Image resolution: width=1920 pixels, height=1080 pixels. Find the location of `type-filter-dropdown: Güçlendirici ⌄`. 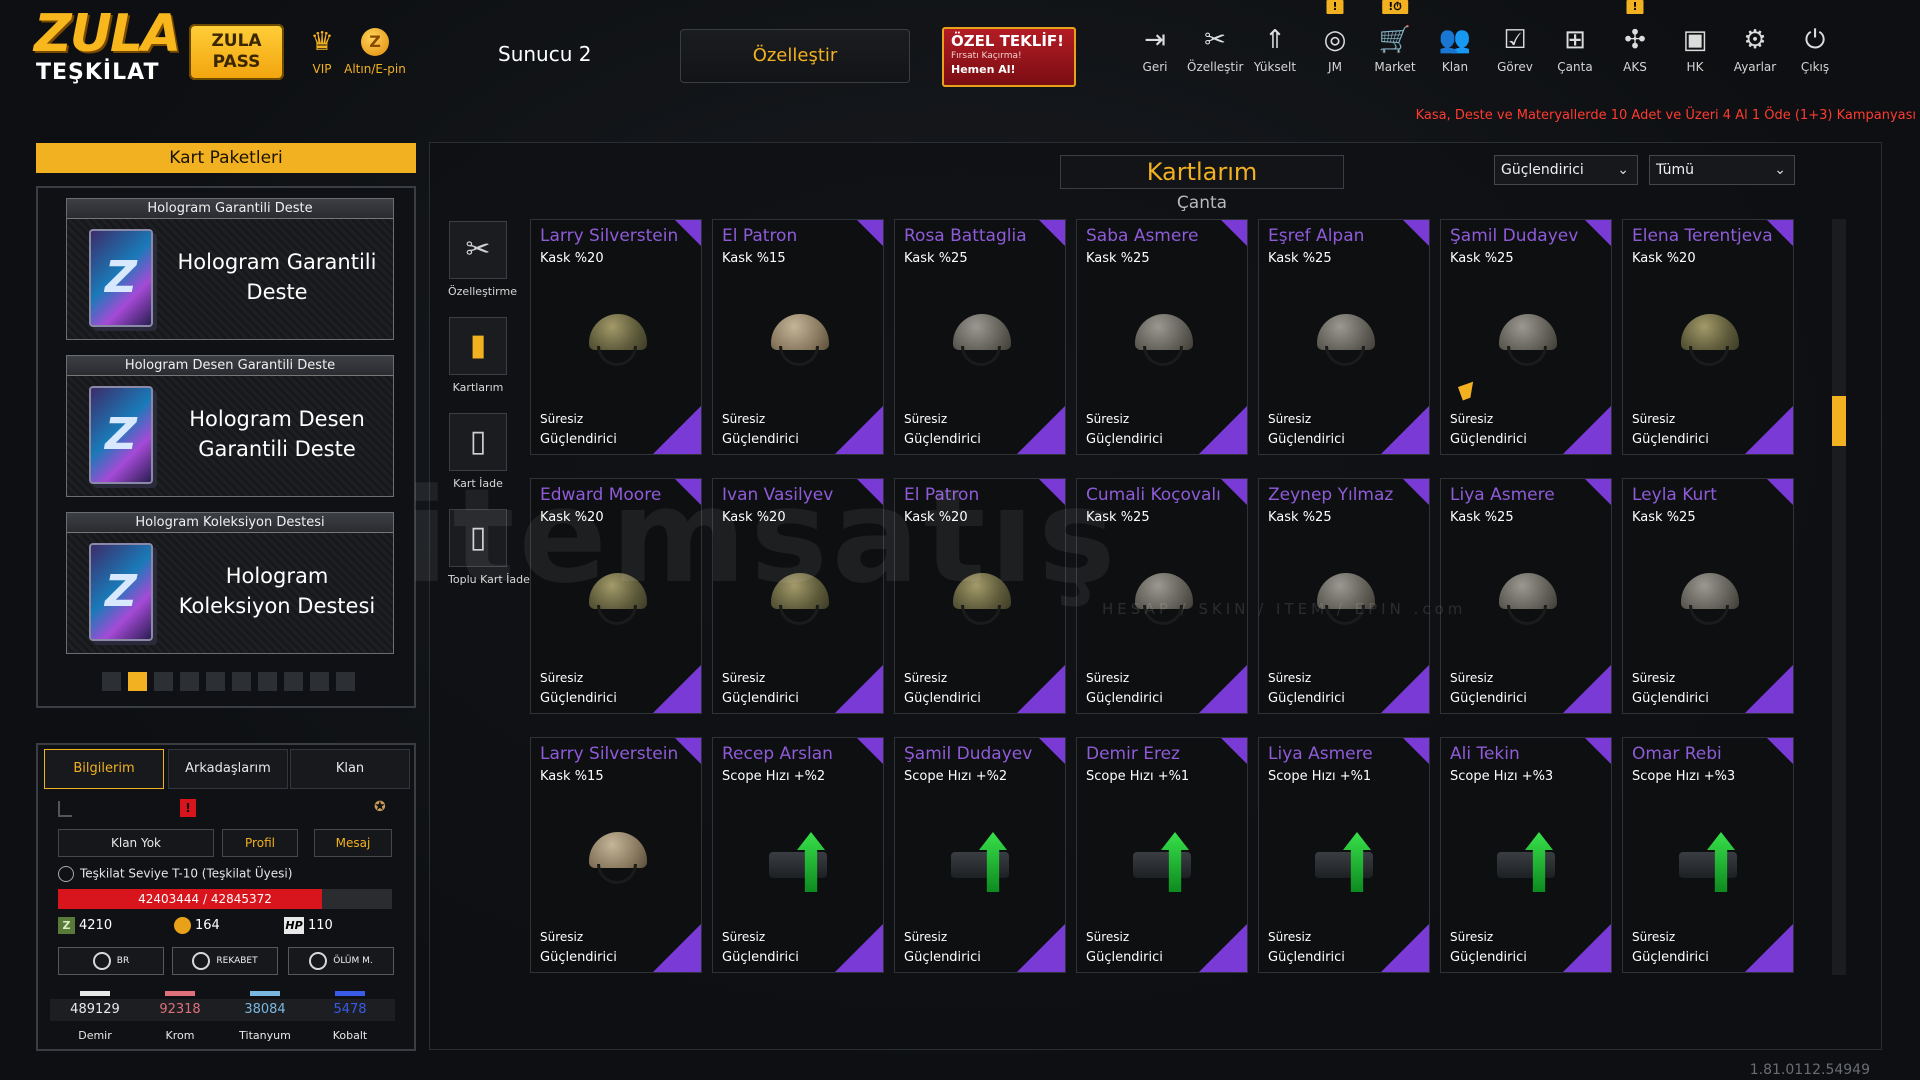

type-filter-dropdown: Güçlendirici ⌄ is located at coordinates (1566, 170).